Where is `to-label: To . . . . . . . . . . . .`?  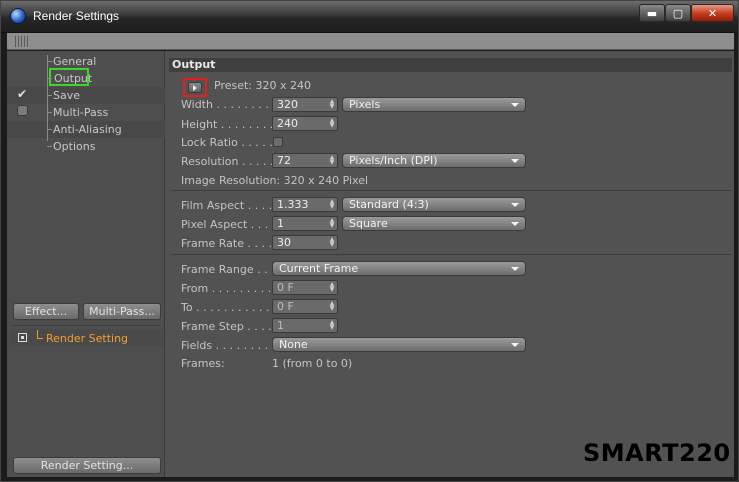
to-label: To . . . . . . . . . . . . is located at coordinates (229, 307).